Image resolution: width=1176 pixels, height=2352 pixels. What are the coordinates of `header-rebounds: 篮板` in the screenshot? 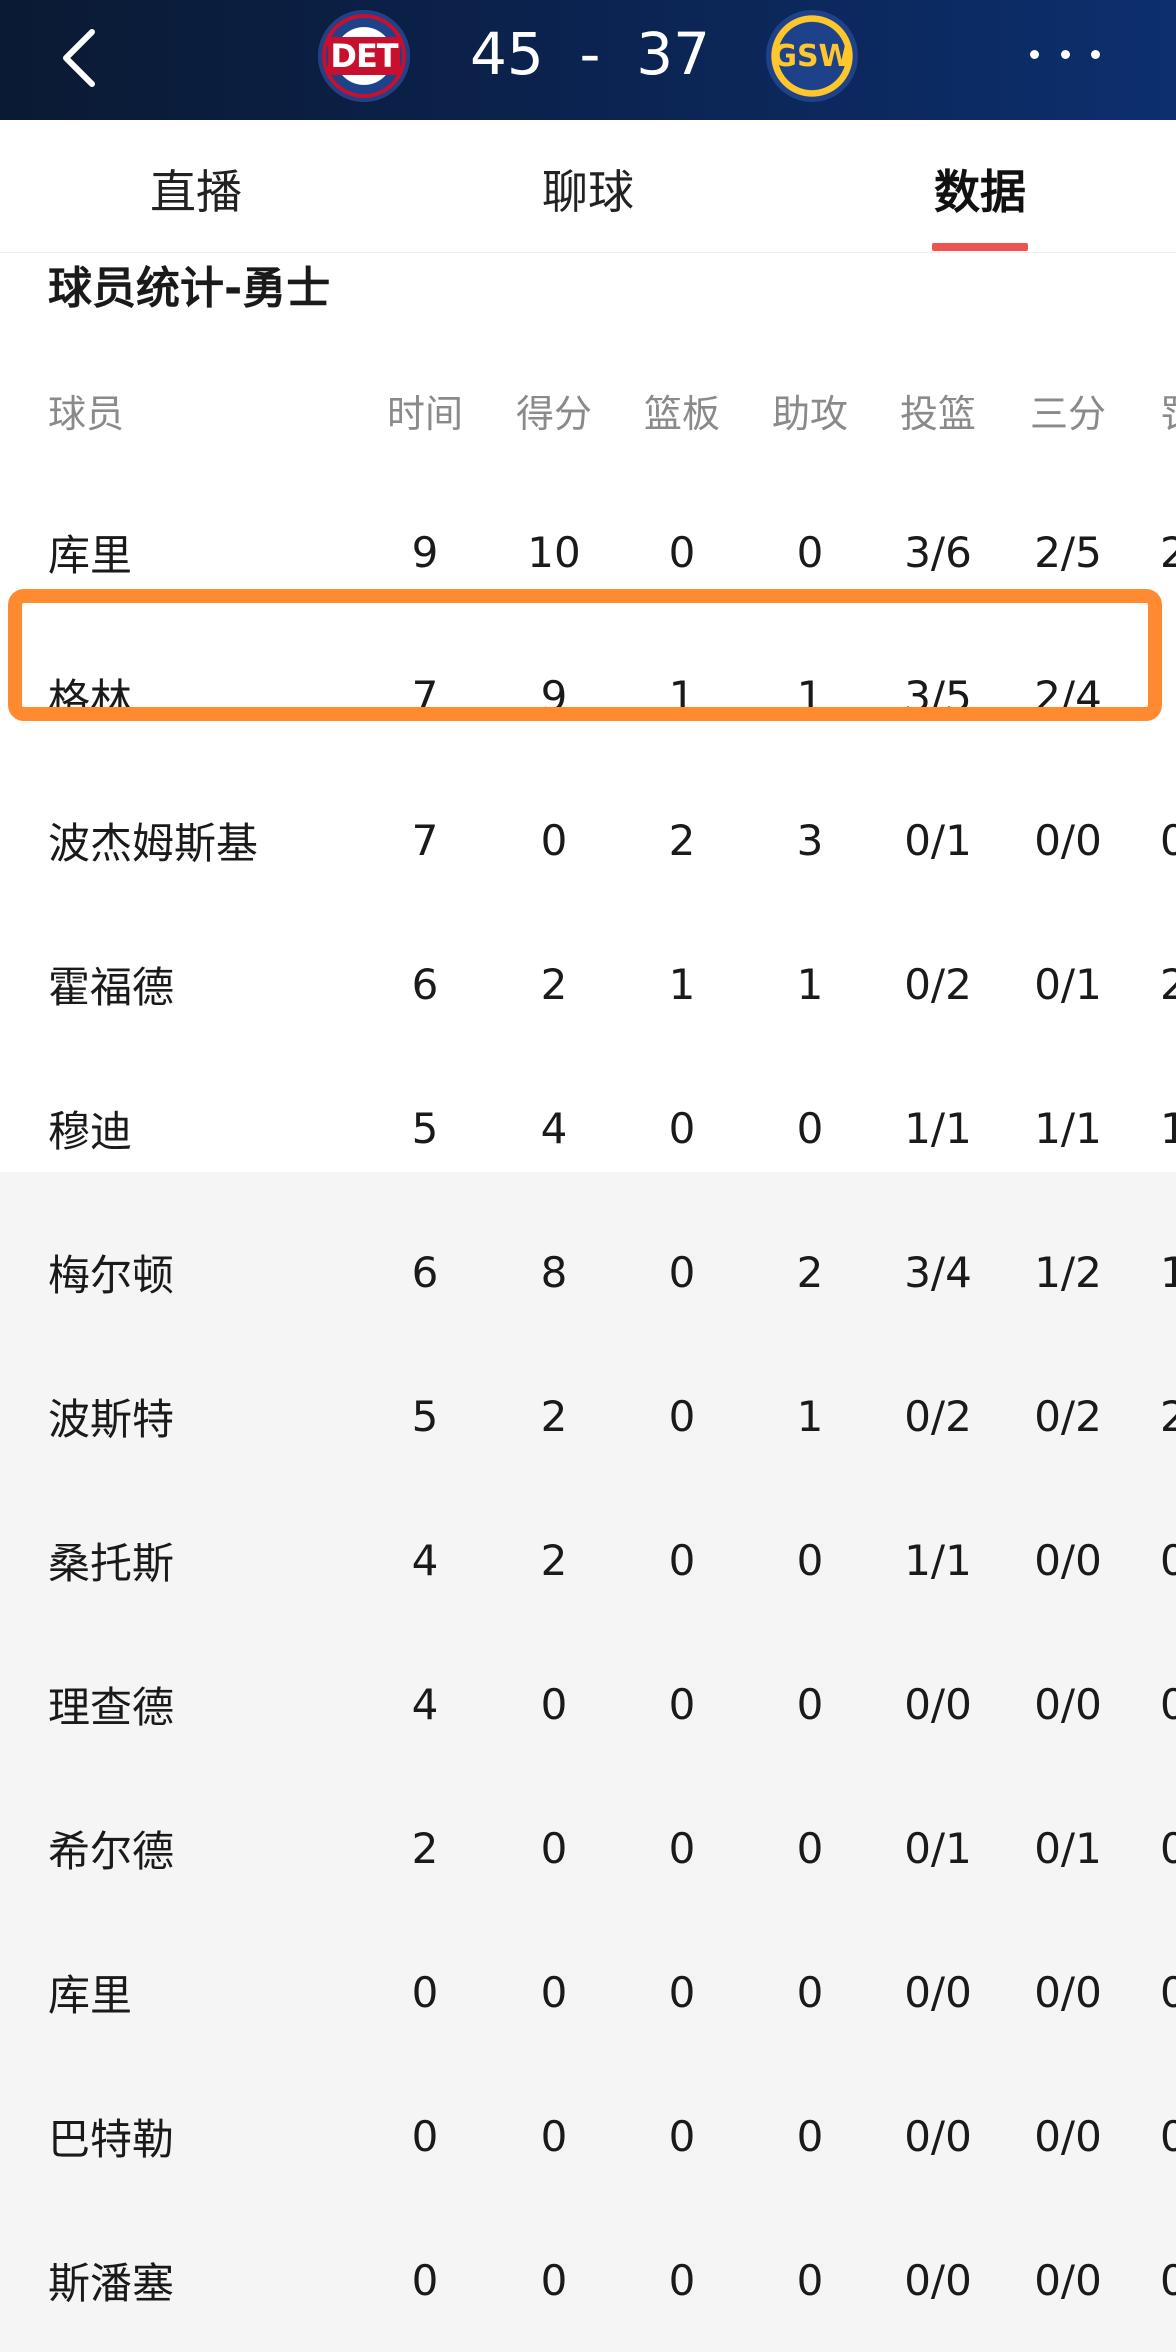 It's located at (682, 410).